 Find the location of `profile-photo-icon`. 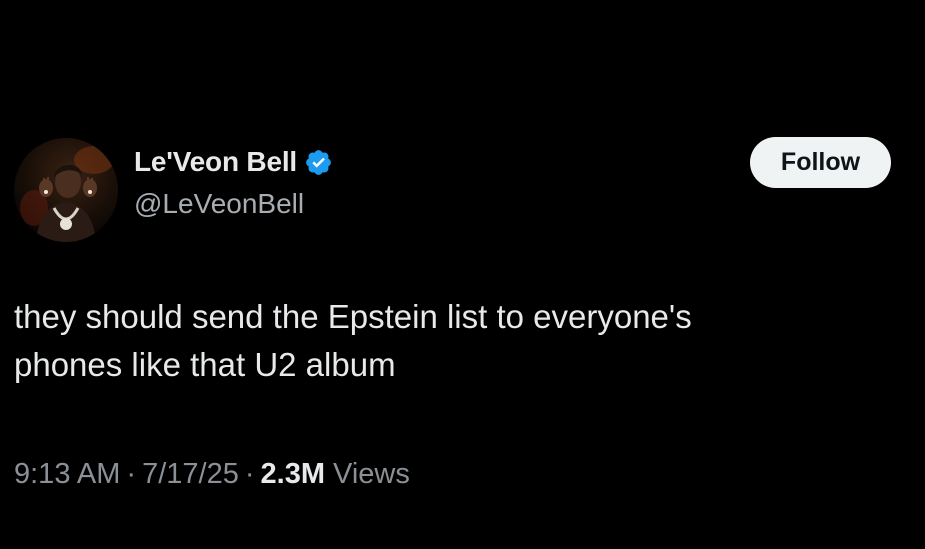

profile-photo-icon is located at coordinates (66, 190).